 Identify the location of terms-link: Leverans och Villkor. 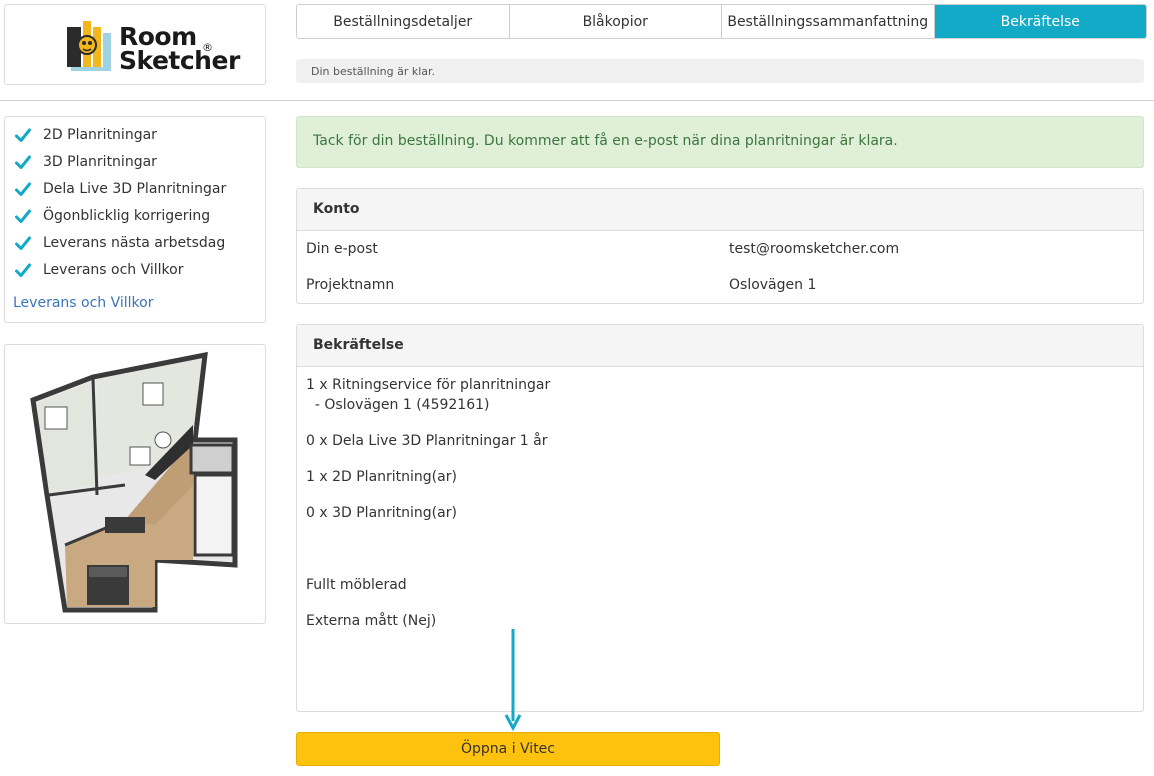
(83, 303).